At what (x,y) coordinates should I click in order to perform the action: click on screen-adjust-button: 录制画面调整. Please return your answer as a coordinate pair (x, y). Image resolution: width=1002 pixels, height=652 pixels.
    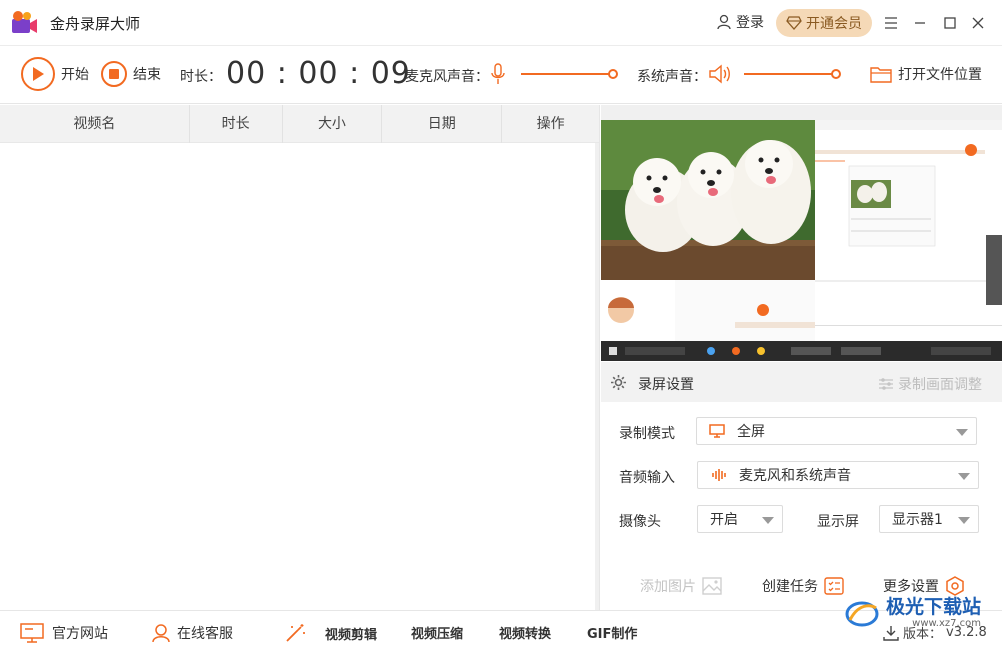
    Looking at the image, I should click on (930, 384).